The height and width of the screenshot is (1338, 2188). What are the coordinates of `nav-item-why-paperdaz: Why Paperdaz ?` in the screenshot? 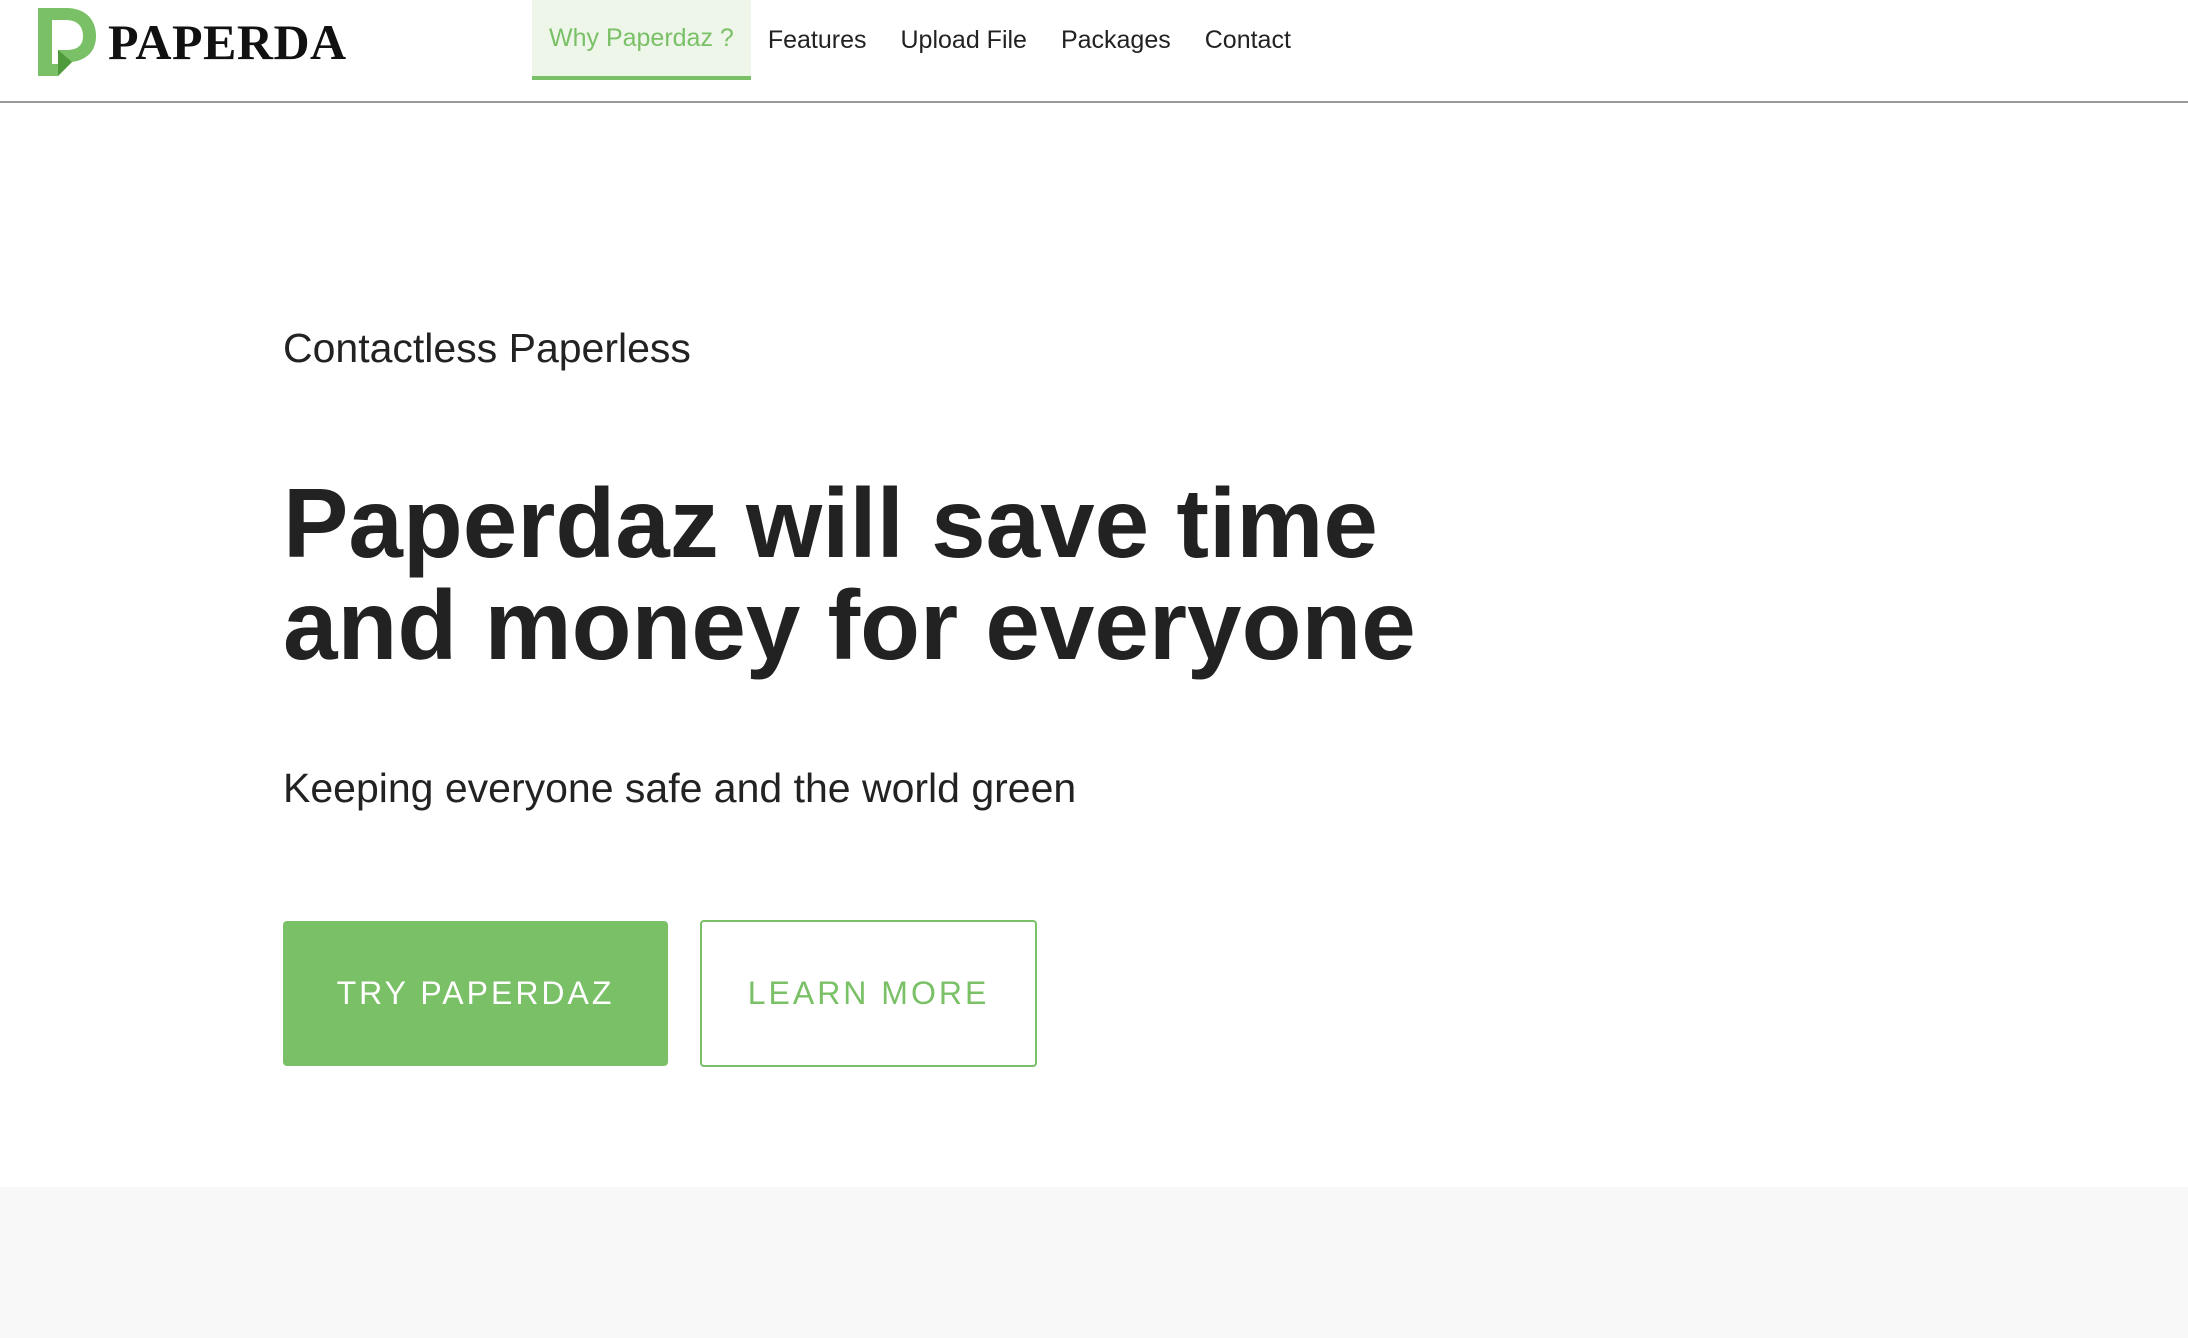 It's located at (641, 40).